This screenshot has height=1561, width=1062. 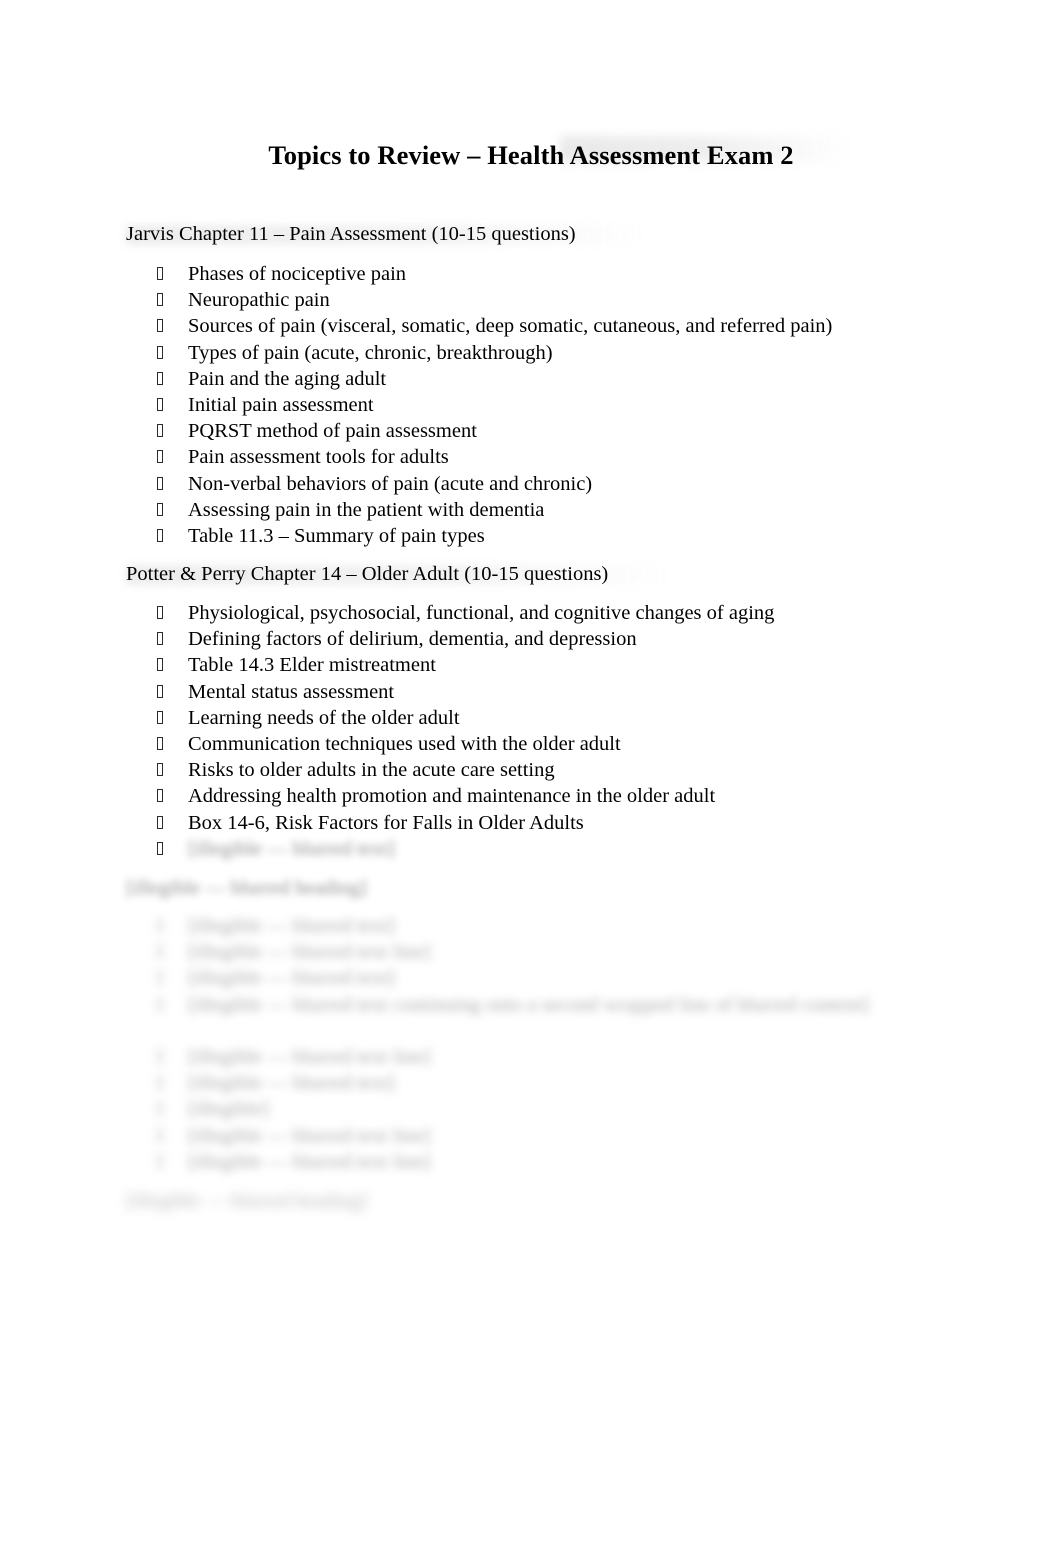 I want to click on list-item-label: Pain assessment tools for adults, so click(x=318, y=457).